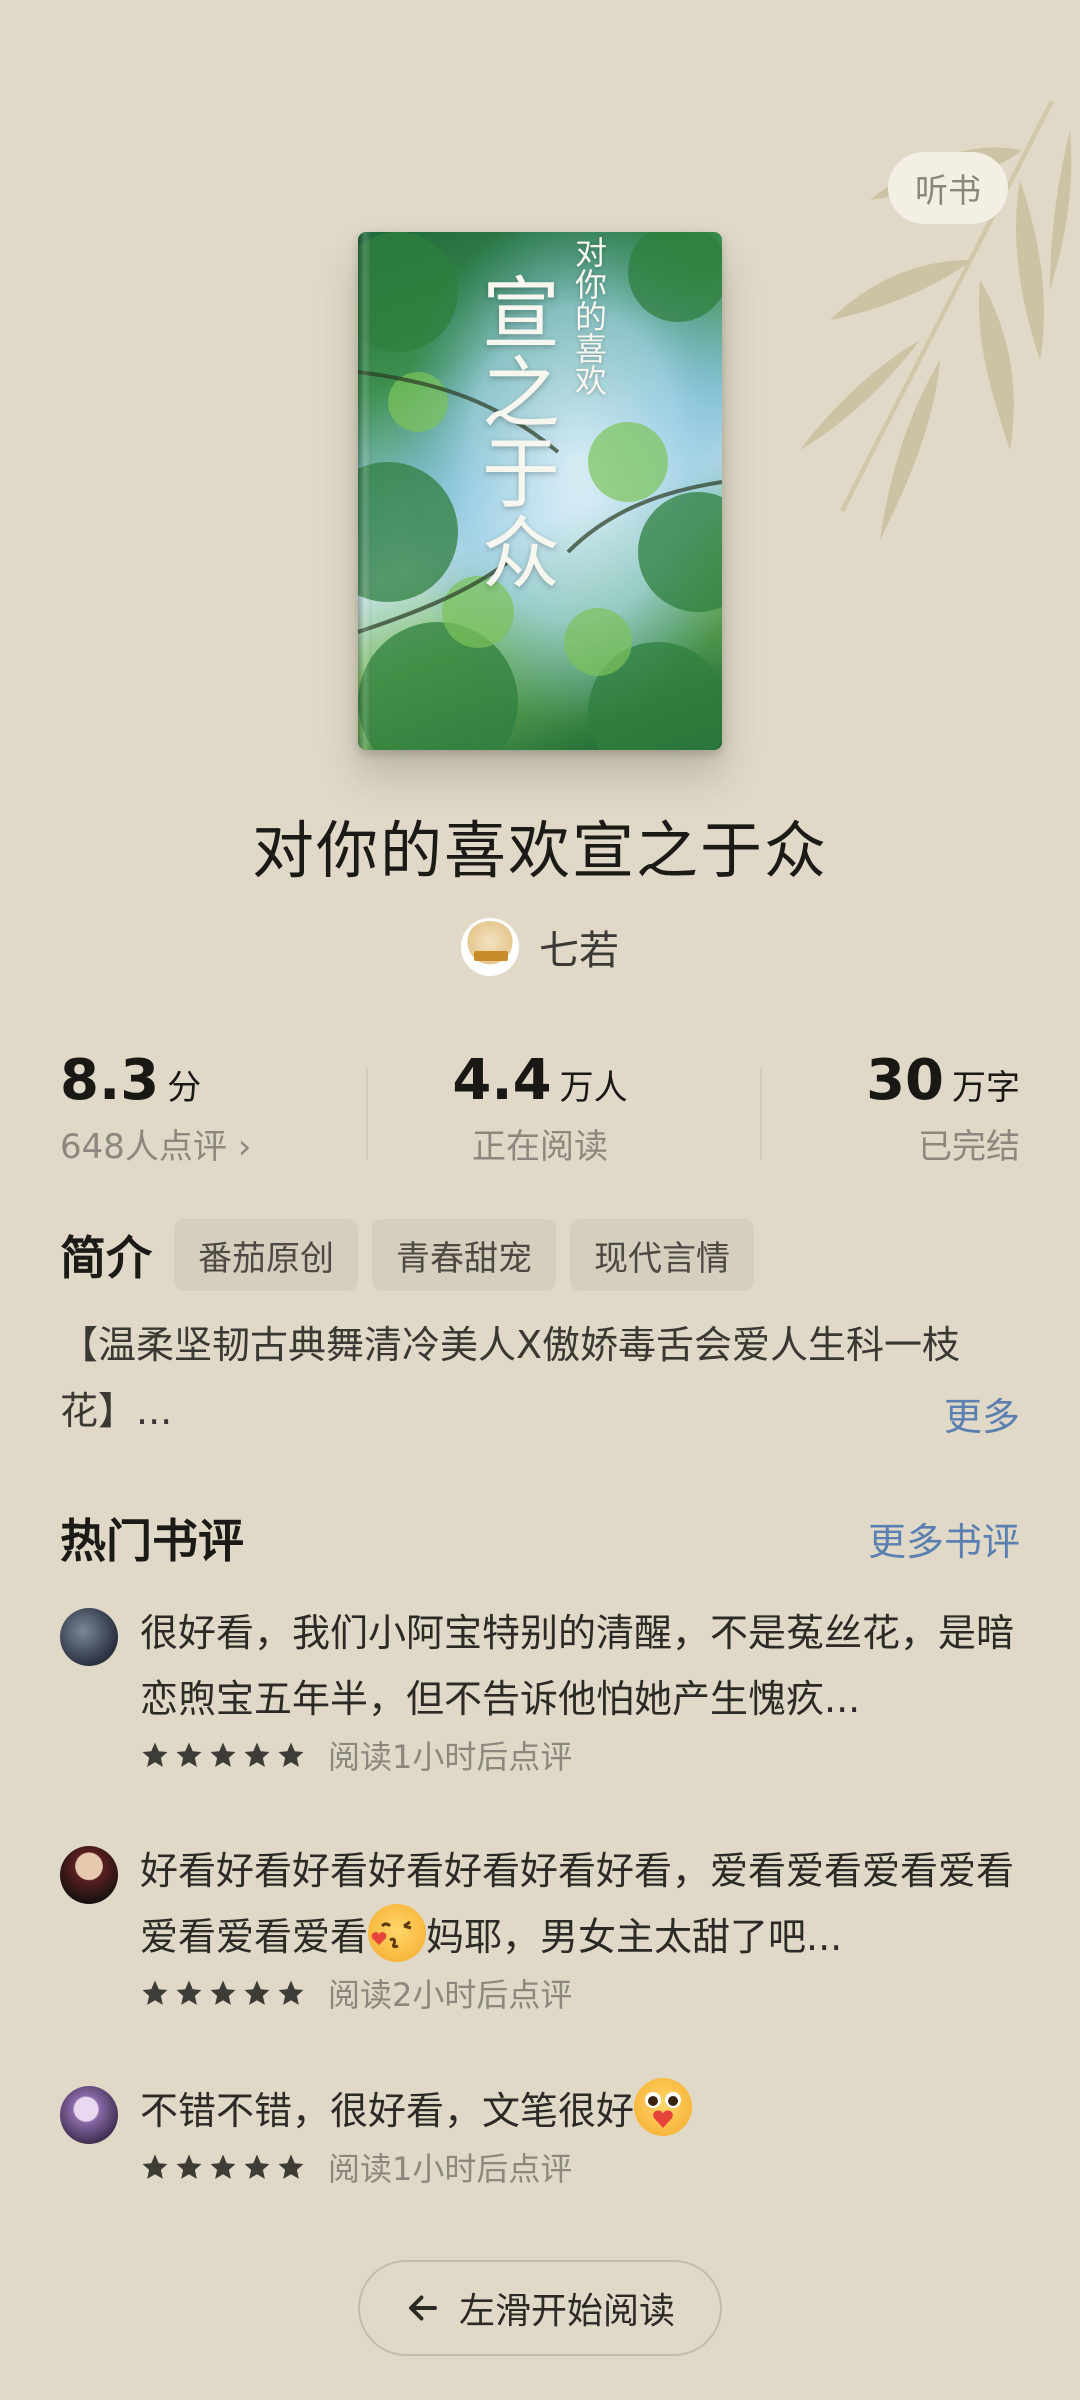 This screenshot has width=1080, height=2400. Describe the element at coordinates (397, 1933) in the screenshot. I see `kiss-emoji` at that location.